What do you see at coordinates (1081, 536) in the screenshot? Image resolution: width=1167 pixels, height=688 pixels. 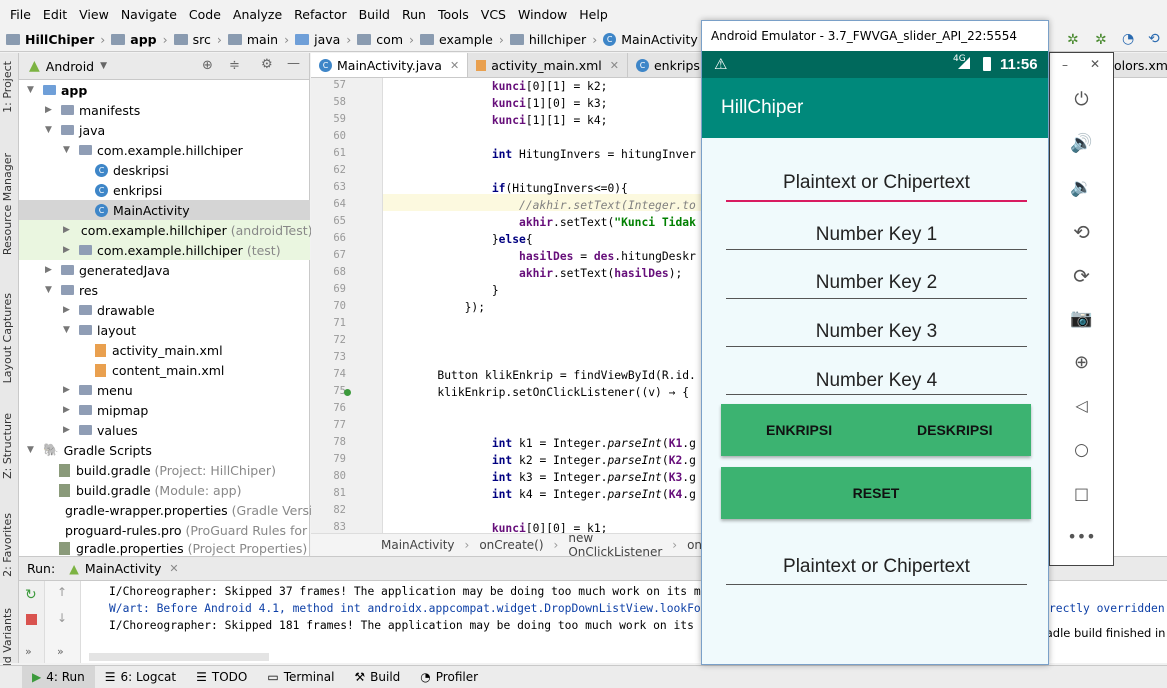 I see `more-icon: •••` at bounding box center [1081, 536].